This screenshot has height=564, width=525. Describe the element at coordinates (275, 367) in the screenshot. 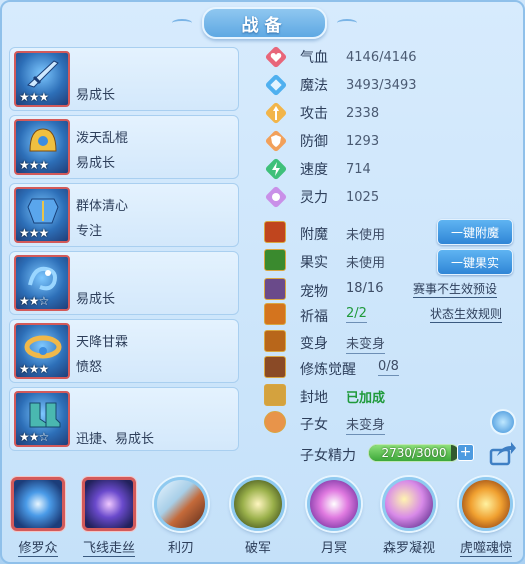

I see `awaken-icon` at that location.